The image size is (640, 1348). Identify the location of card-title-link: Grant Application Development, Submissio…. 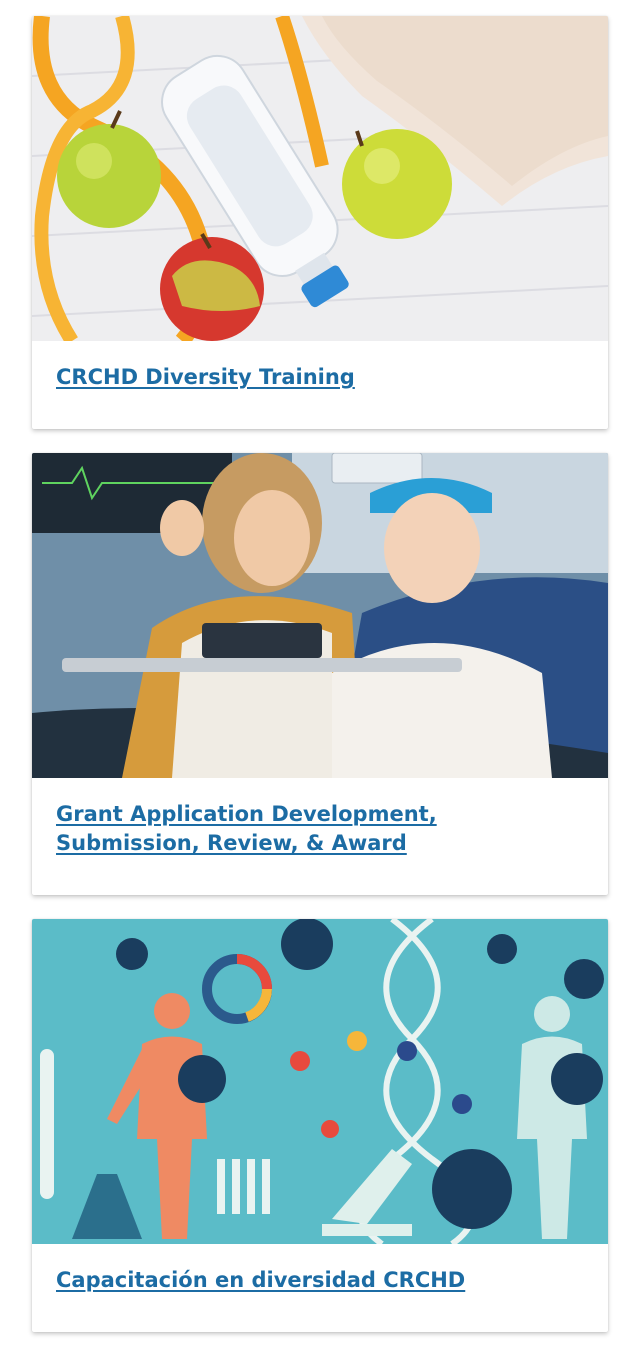
(320, 829).